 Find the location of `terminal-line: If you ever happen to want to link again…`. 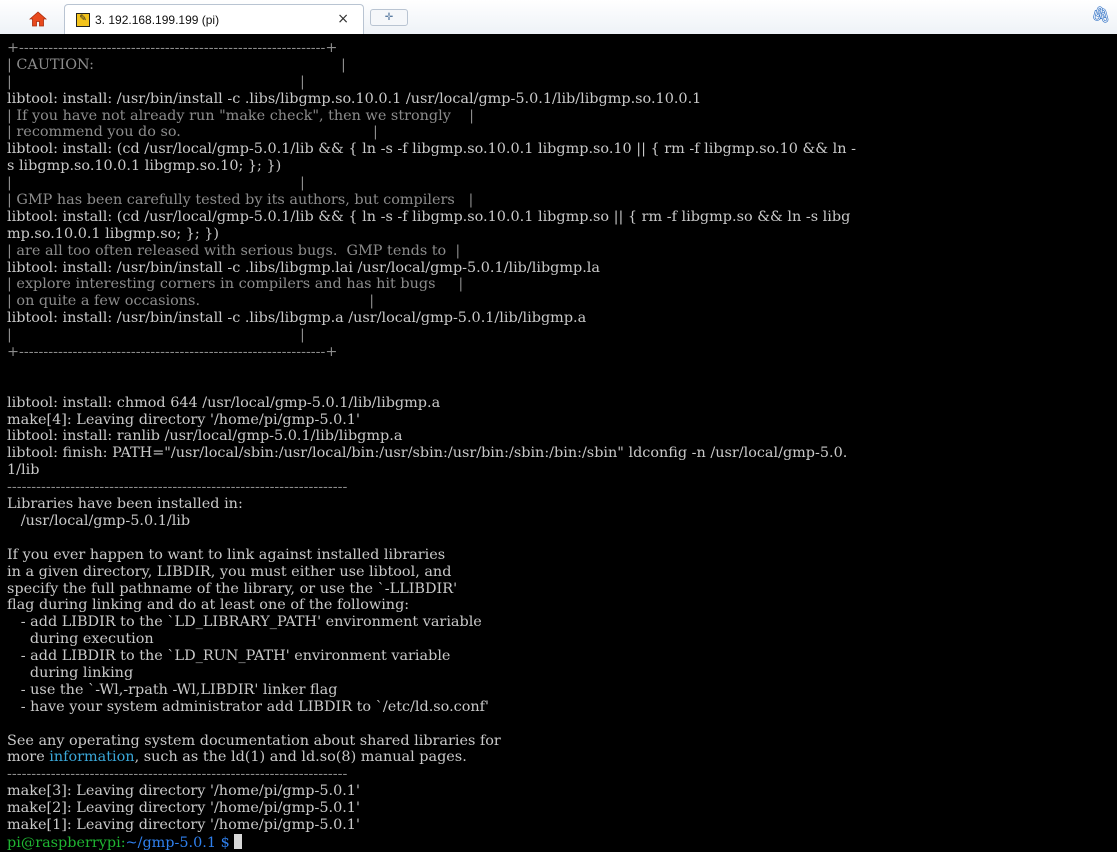

terminal-line: If you ever happen to want to link again… is located at coordinates (226, 554).